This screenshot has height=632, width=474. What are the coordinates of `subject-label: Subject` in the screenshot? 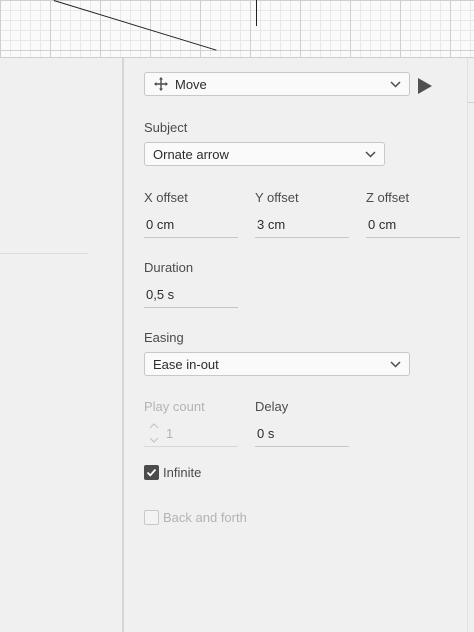 It's located at (166, 127).